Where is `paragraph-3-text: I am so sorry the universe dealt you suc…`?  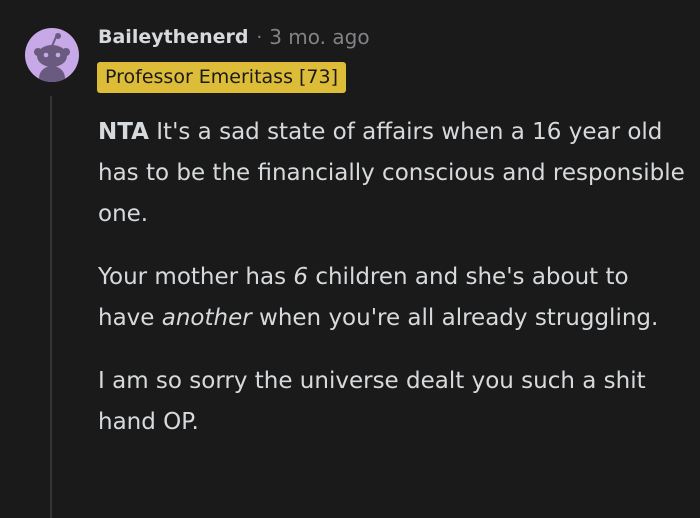
paragraph-3-text: I am so sorry the universe dealt you suc… is located at coordinates (372, 401).